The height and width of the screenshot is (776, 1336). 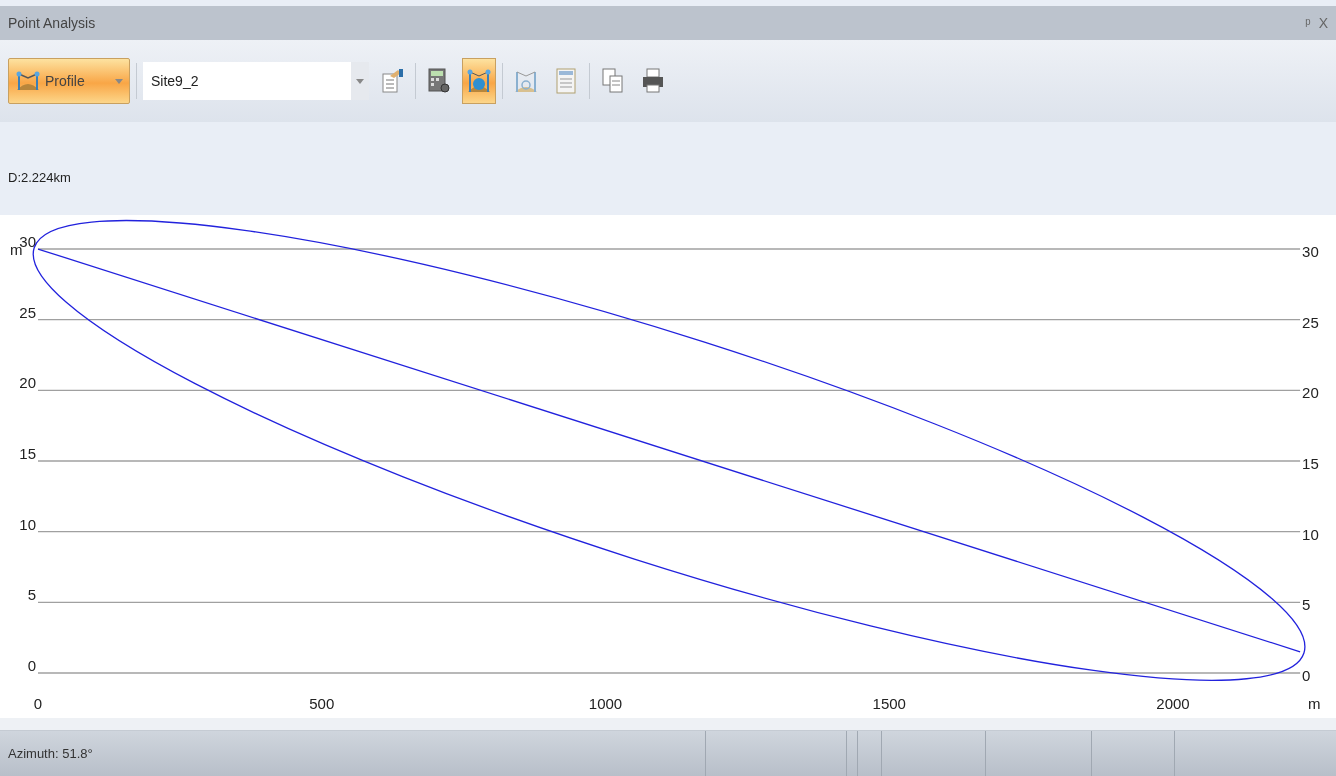 What do you see at coordinates (392, 81) in the screenshot?
I see `clipboard-icon` at bounding box center [392, 81].